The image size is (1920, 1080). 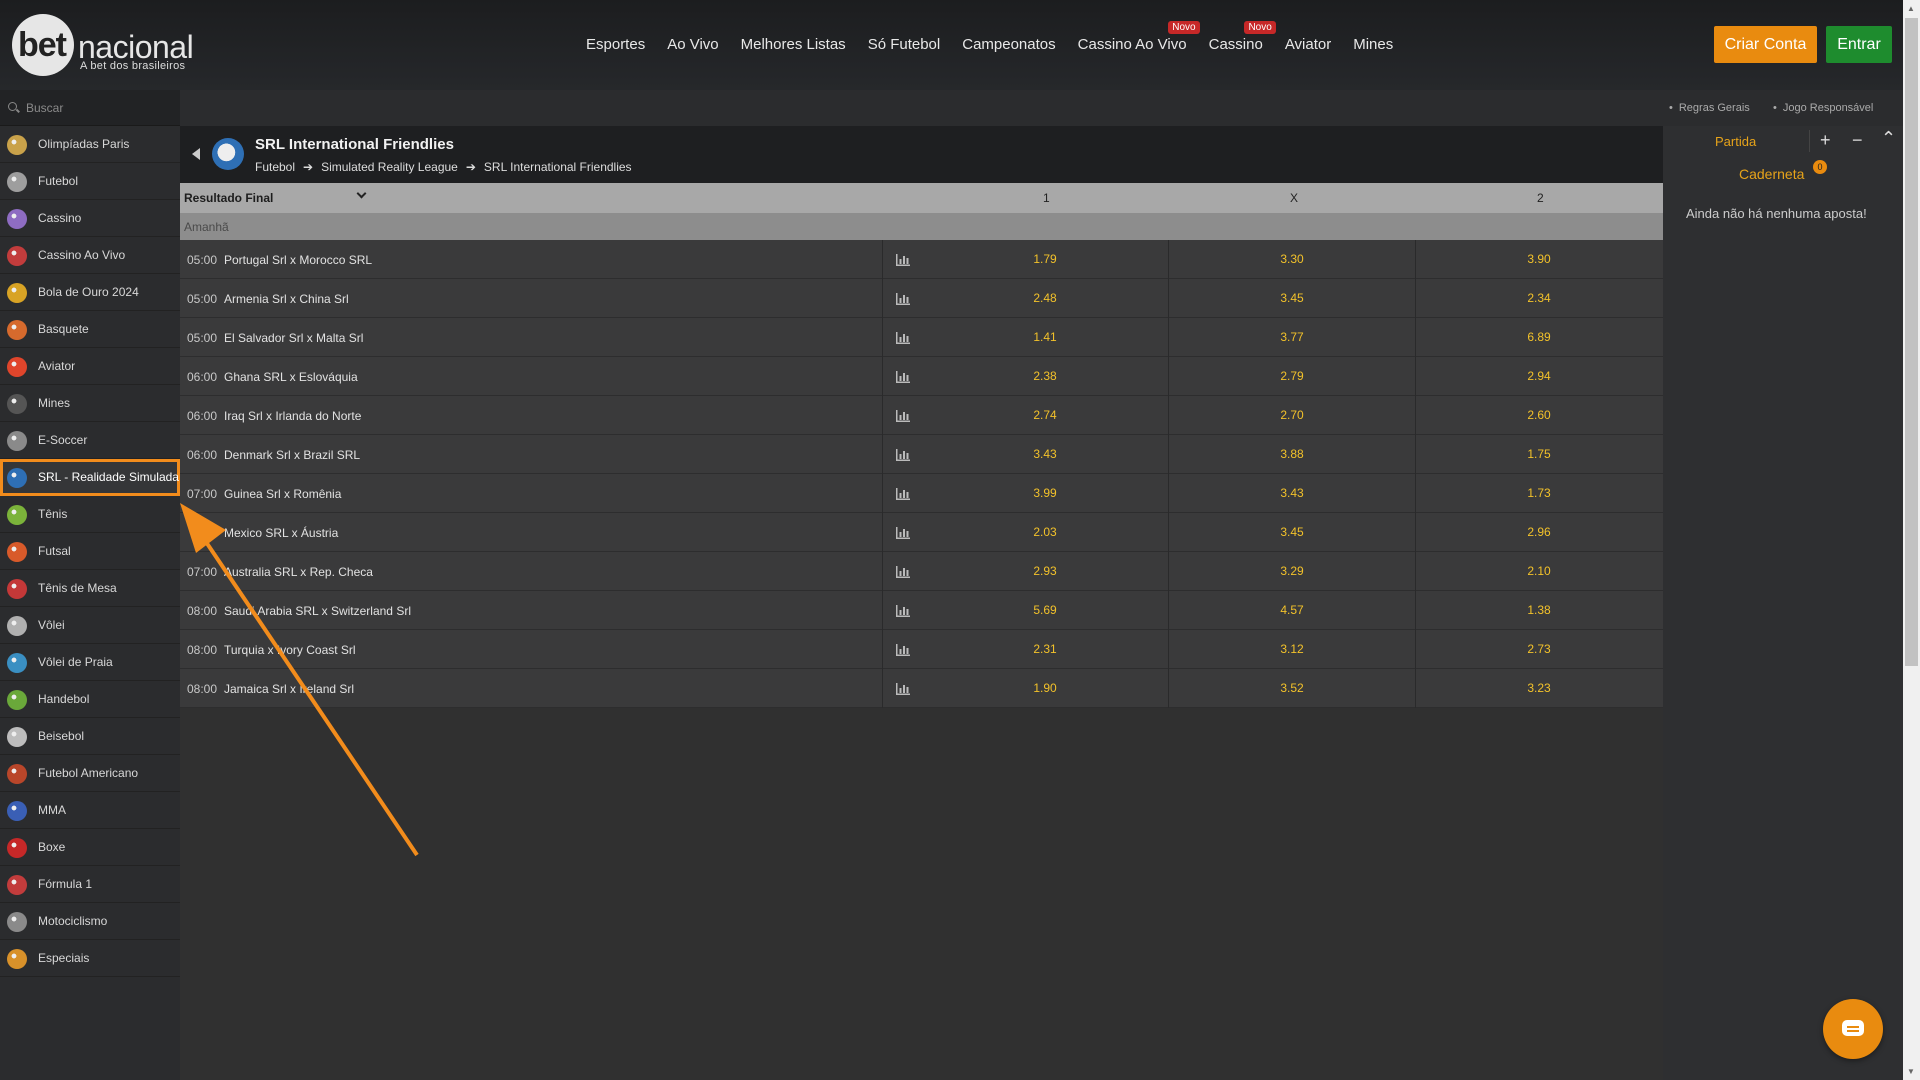 What do you see at coordinates (1045, 376) in the screenshot?
I see `odd-home: 2.38` at bounding box center [1045, 376].